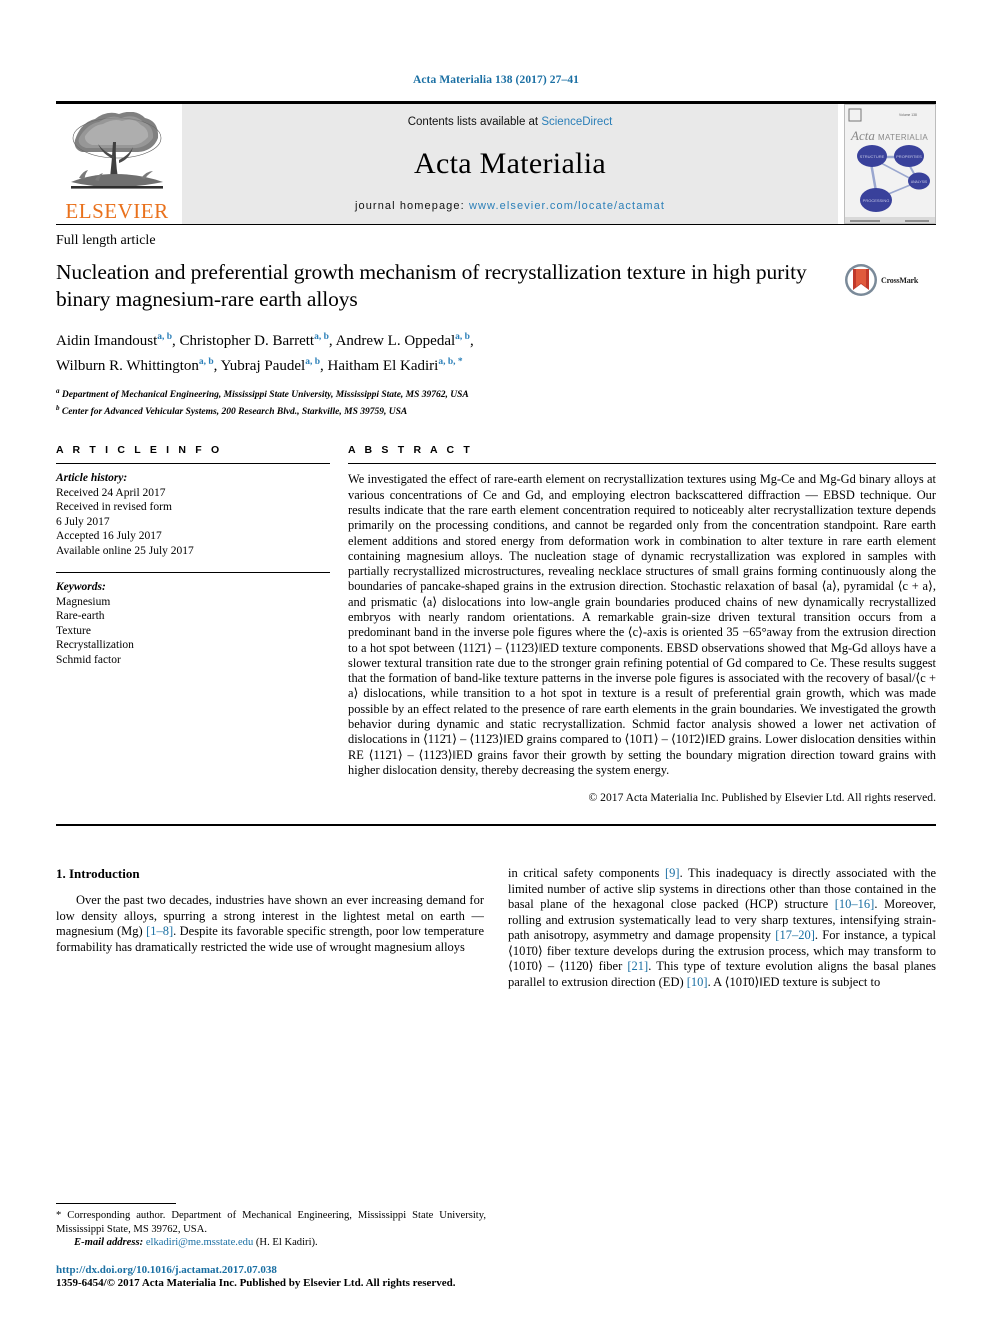  Describe the element at coordinates (117, 211) in the screenshot. I see `elsevier-wordmark: ELSEVIER` at that location.